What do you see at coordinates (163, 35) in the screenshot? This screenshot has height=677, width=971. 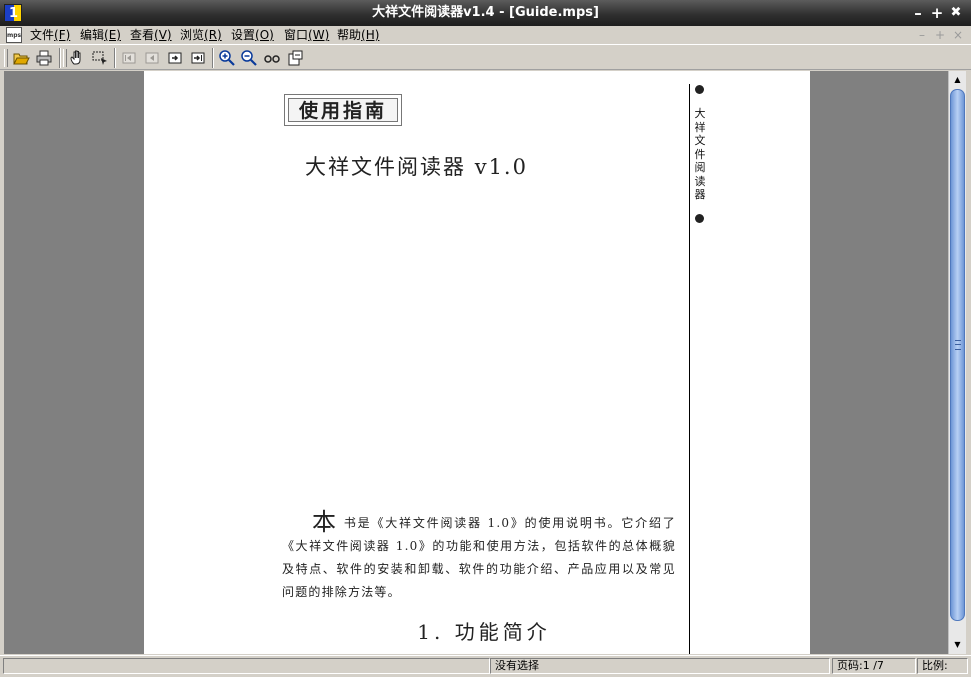 I see `menu-view-accel: (V)` at bounding box center [163, 35].